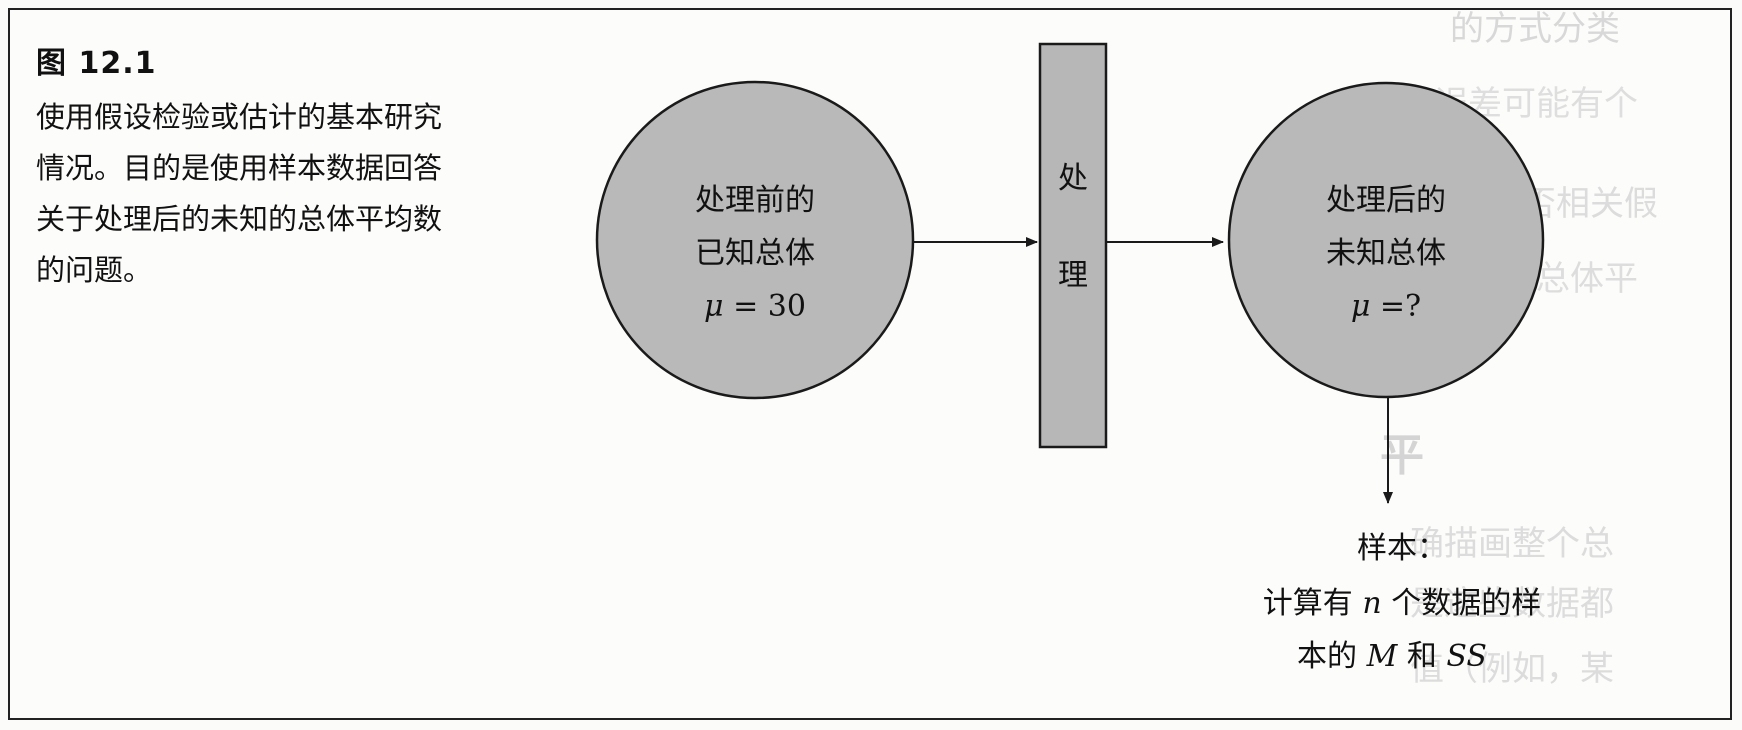  What do you see at coordinates (1382, 656) in the screenshot?
I see `sample-m-symbol: M` at bounding box center [1382, 656].